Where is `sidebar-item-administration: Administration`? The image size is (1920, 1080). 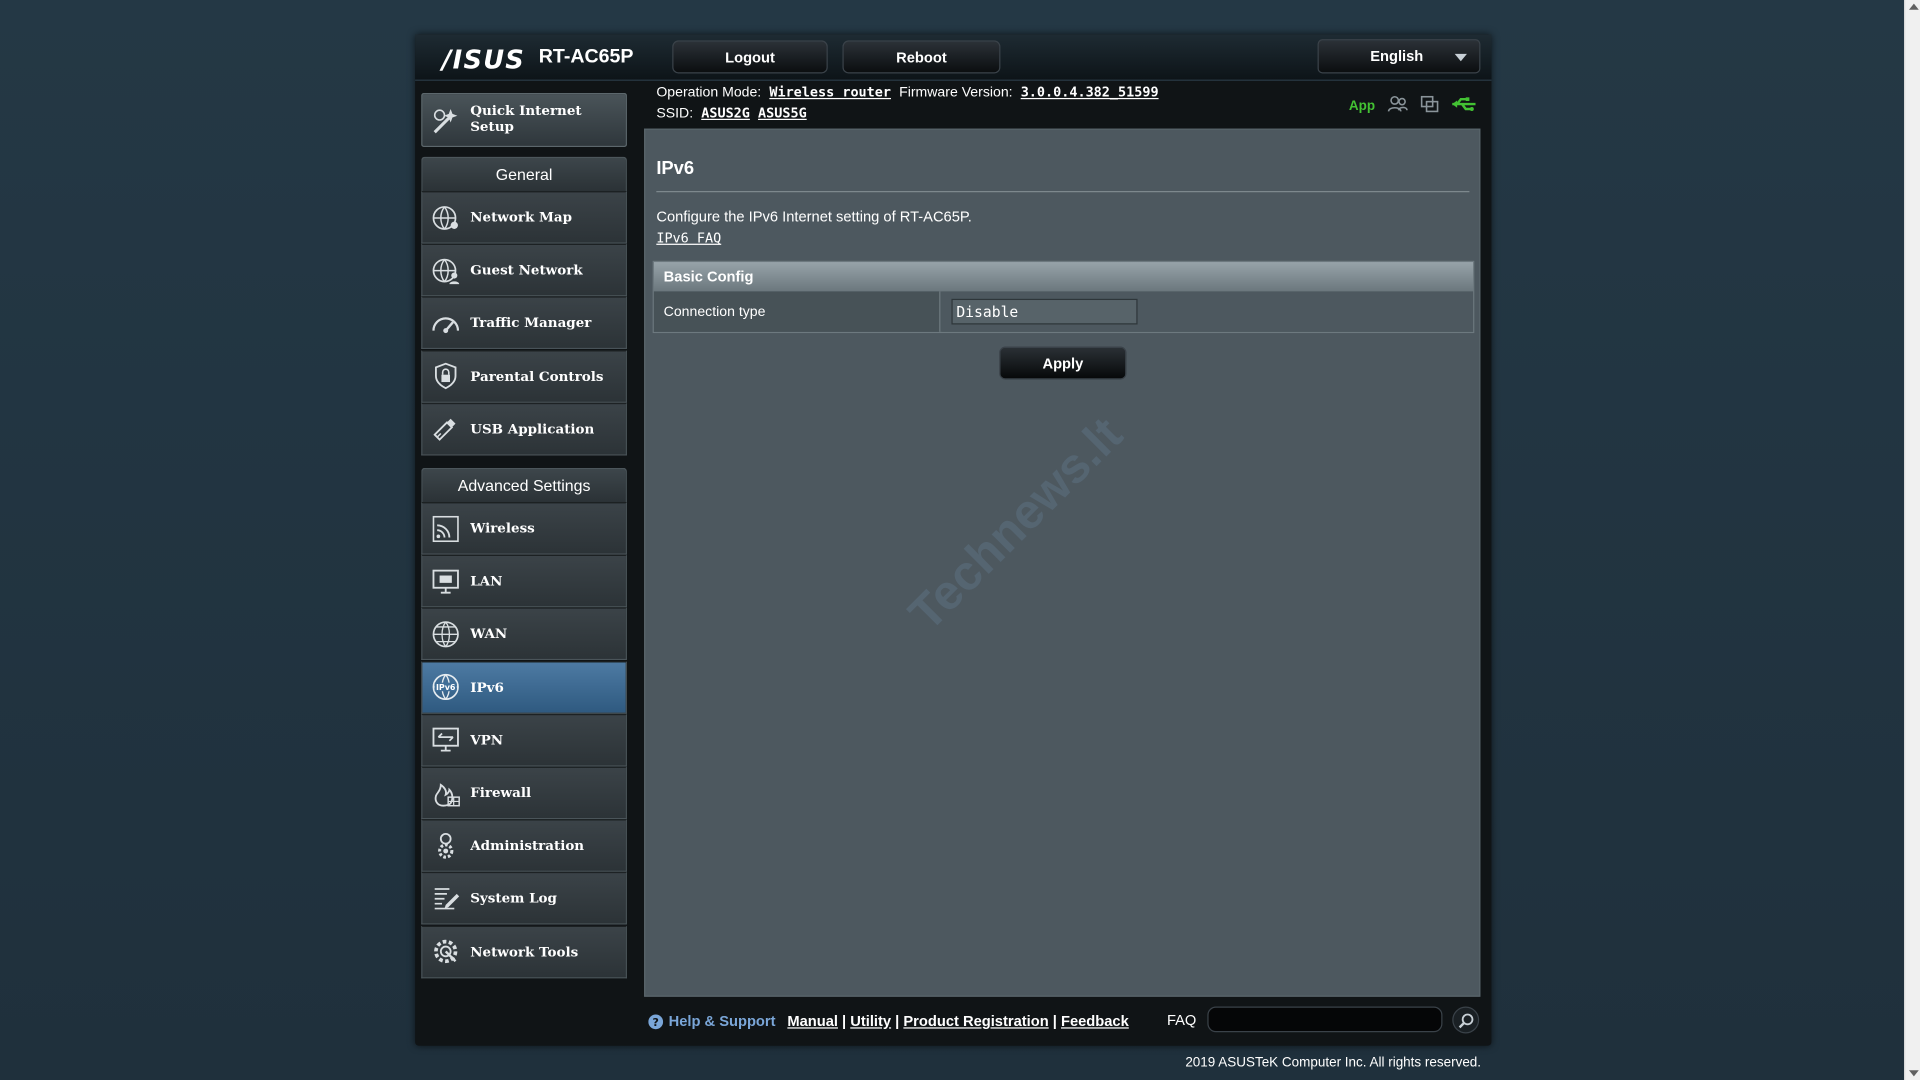
sidebar-item-administration: Administration is located at coordinates (524, 846).